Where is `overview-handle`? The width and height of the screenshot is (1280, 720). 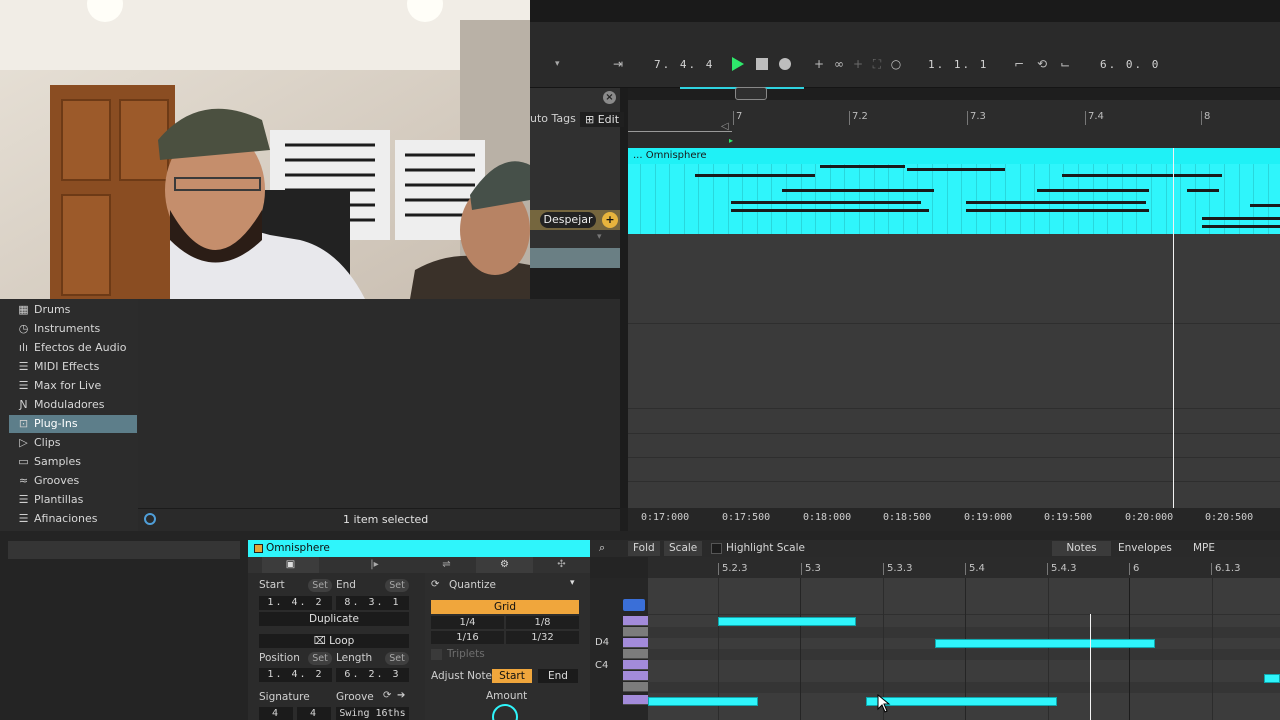
overview-handle is located at coordinates (751, 93).